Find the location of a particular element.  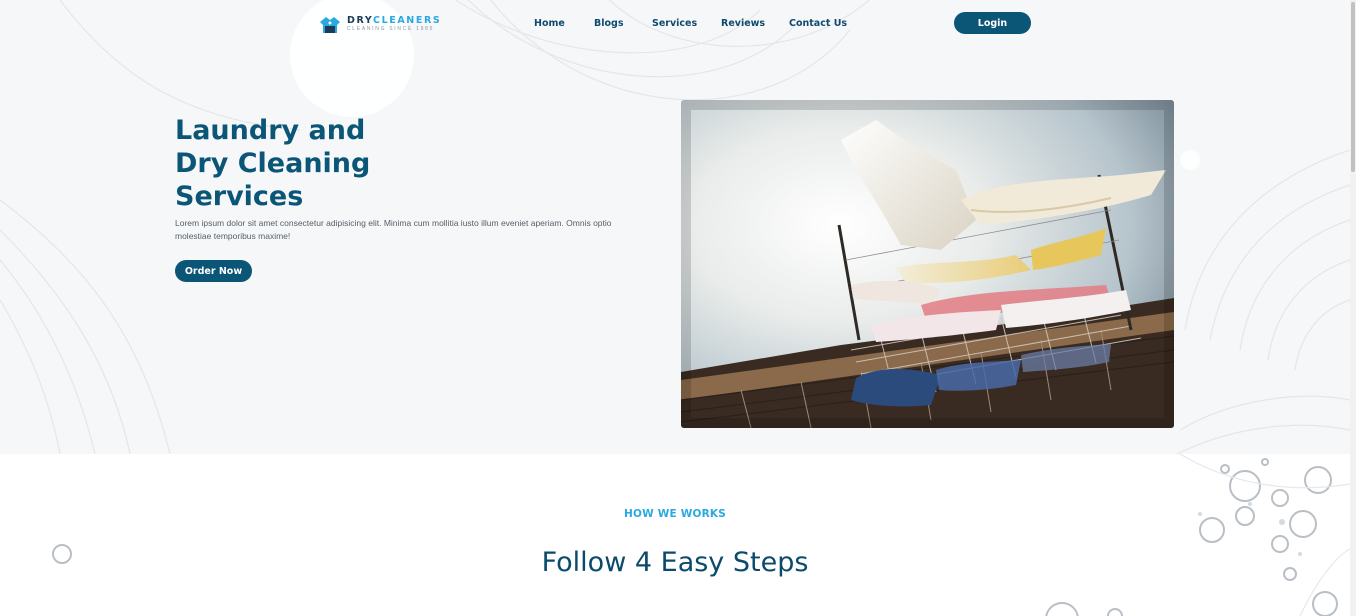

nav-link-services: Services is located at coordinates (674, 23).